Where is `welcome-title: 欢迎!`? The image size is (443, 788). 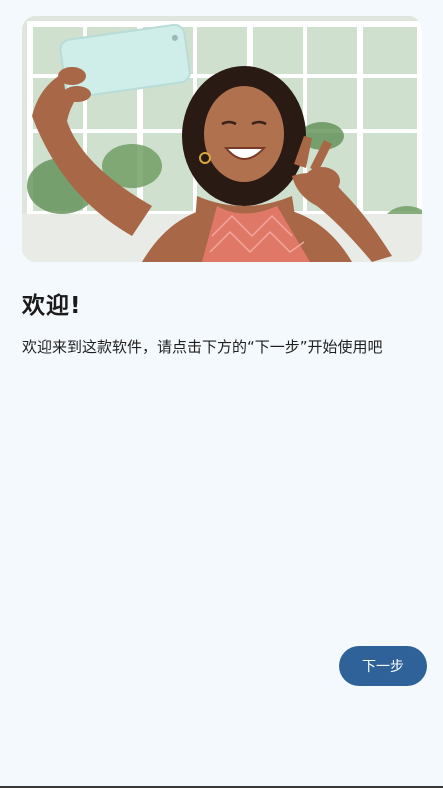
welcome-title: 欢迎! is located at coordinates (52, 306).